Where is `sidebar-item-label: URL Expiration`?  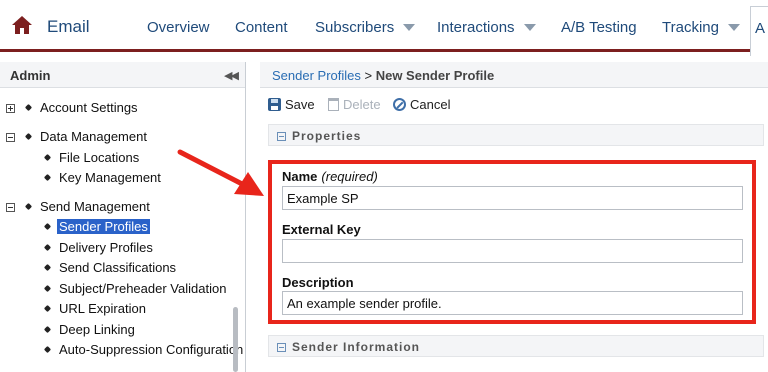 sidebar-item-label: URL Expiration is located at coordinates (102, 308).